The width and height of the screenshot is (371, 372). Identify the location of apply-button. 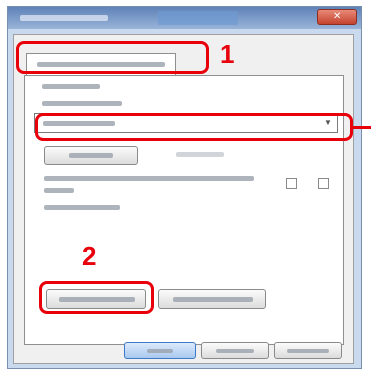
(308, 350).